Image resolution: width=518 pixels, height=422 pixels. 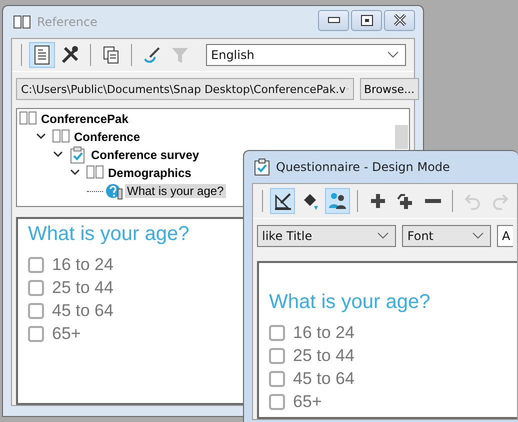 I want to click on tree-item: Conference survey, so click(x=145, y=155).